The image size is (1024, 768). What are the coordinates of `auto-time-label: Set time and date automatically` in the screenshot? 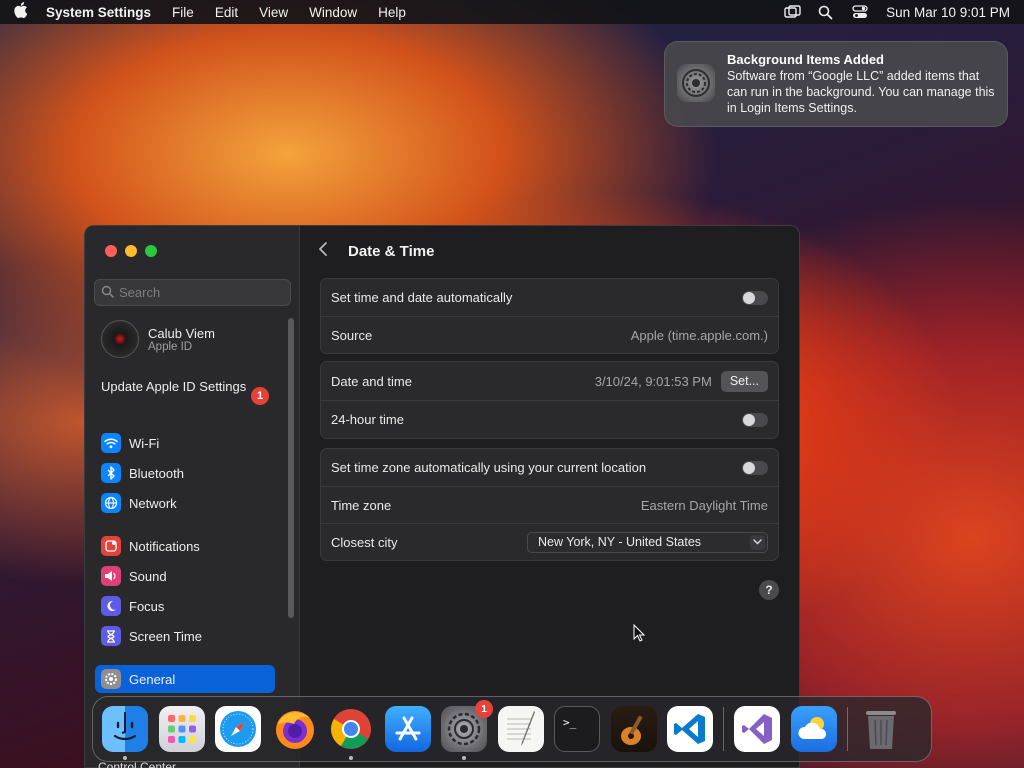 It's located at (422, 297).